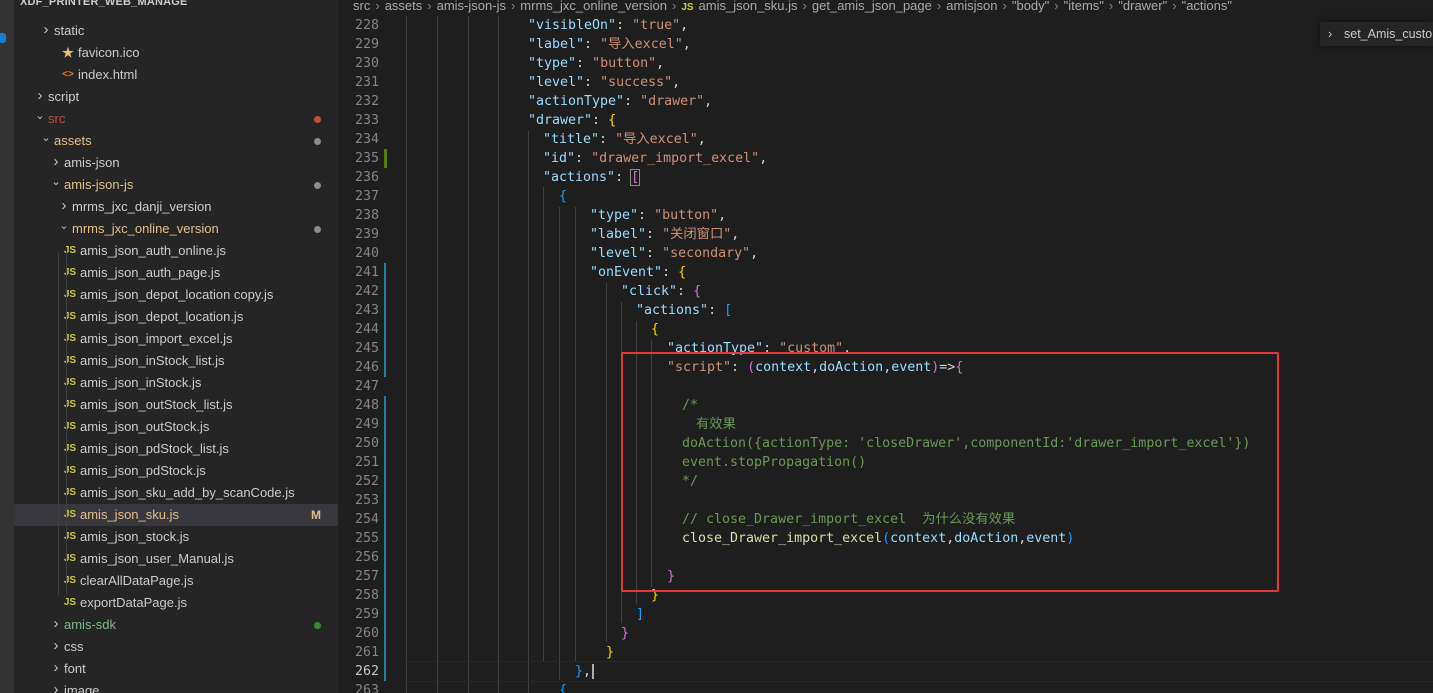 This screenshot has height=693, width=1433. What do you see at coordinates (176, 471) in the screenshot?
I see `file-item: JS amis_json_pdStock.js` at bounding box center [176, 471].